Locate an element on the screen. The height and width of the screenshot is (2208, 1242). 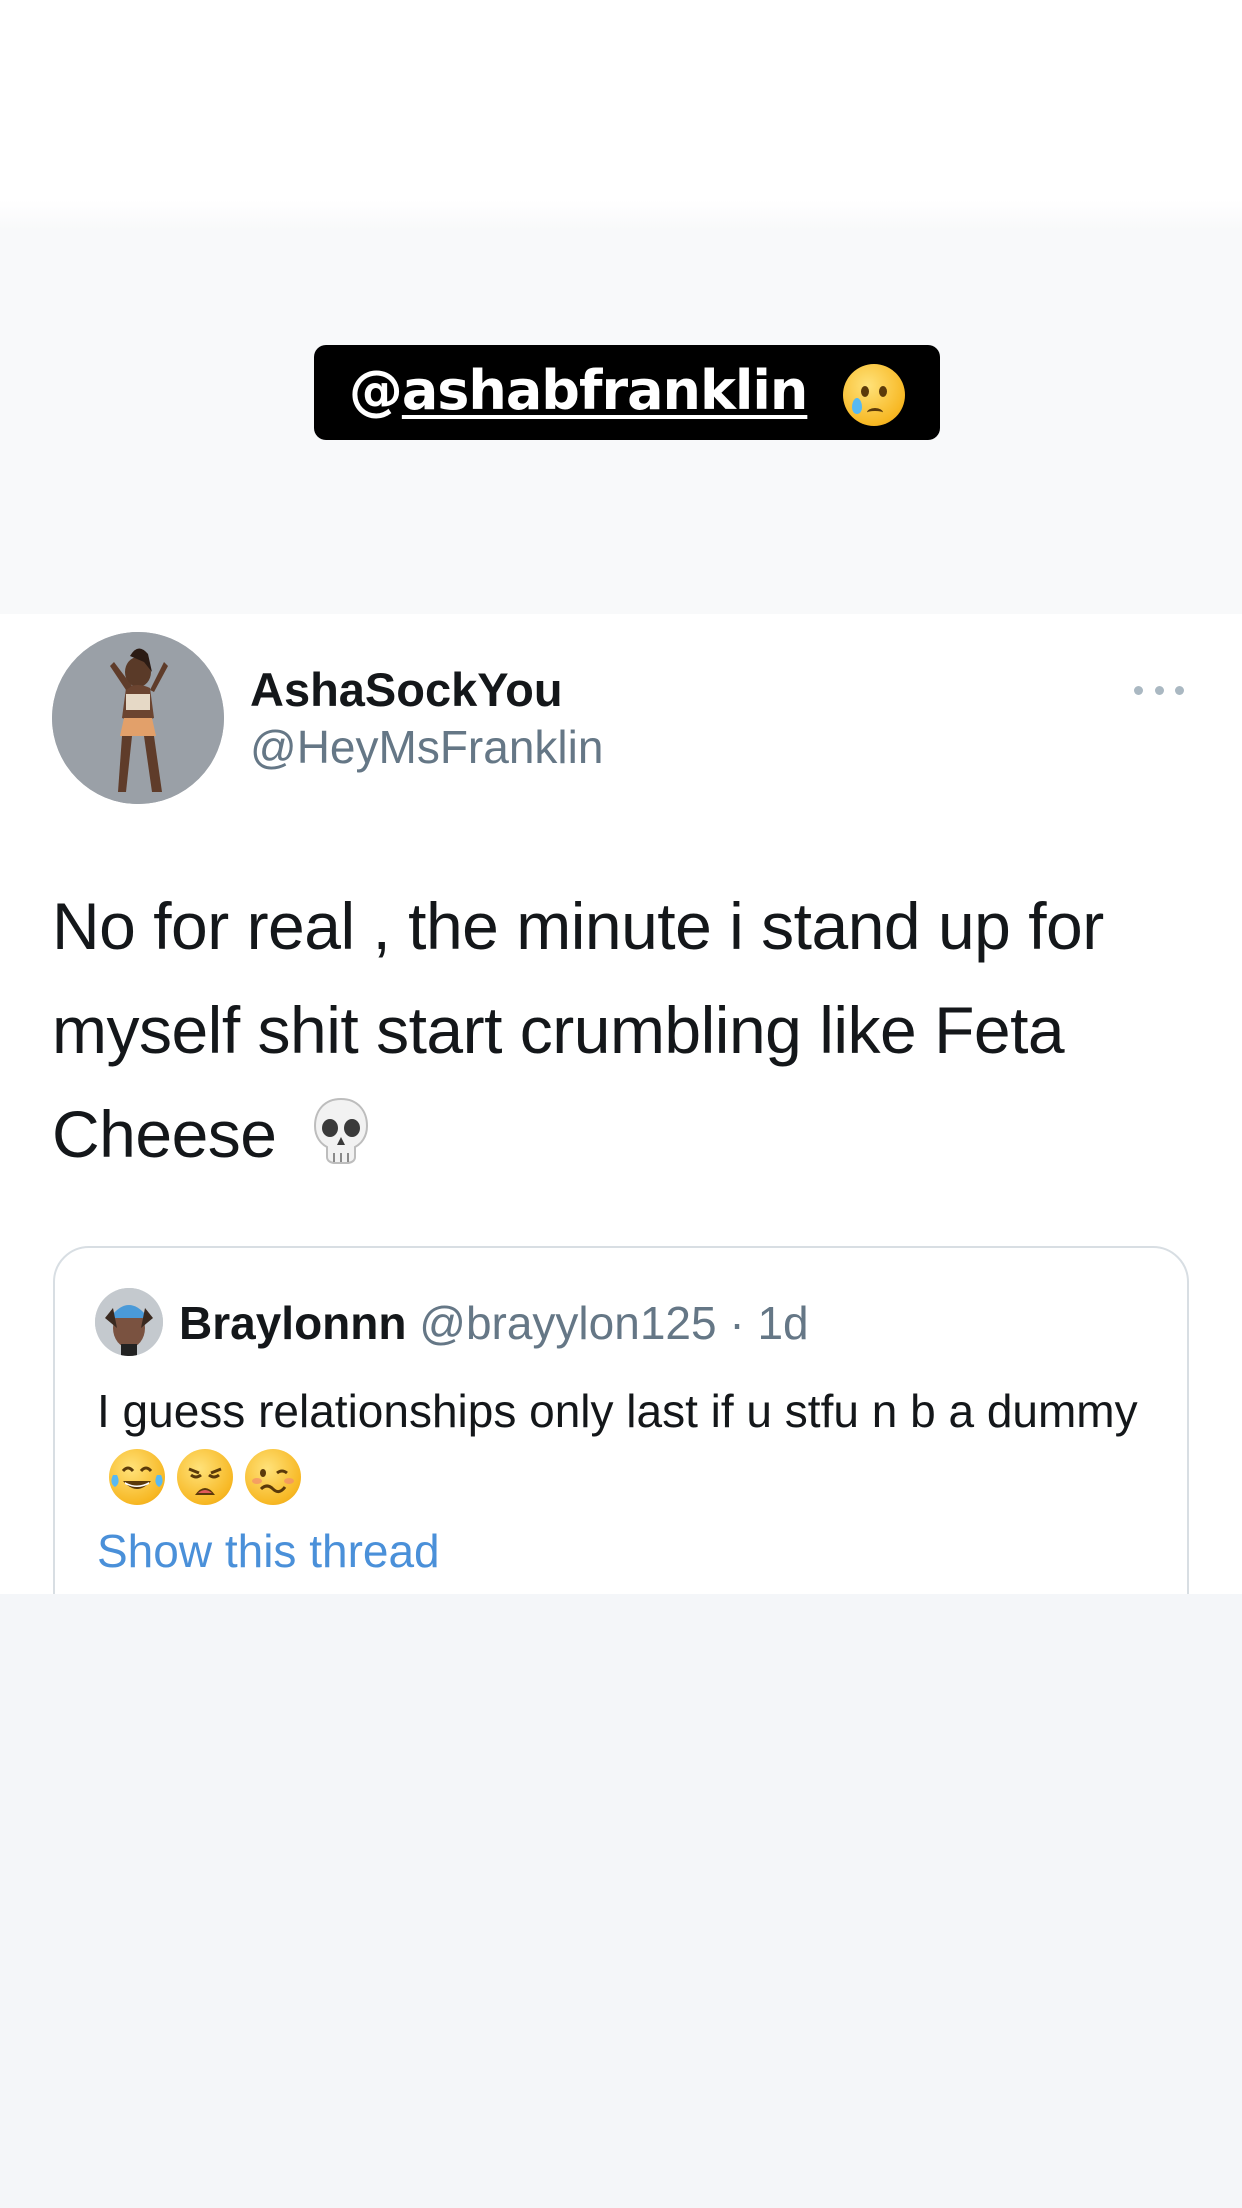
woozy-face-shape is located at coordinates (273, 1481).